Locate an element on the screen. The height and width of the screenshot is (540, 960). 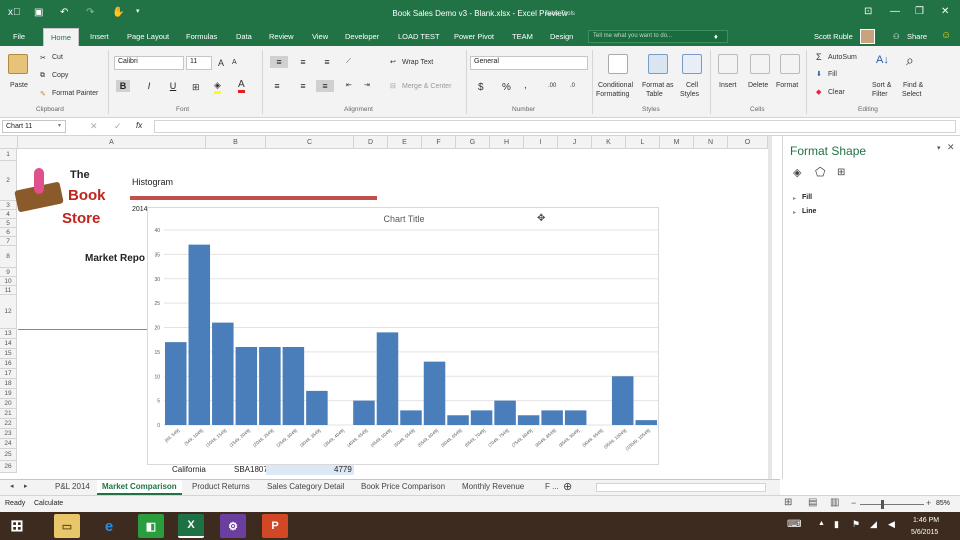
find-select-icon: ⌕ is located at coordinates (910, 60).